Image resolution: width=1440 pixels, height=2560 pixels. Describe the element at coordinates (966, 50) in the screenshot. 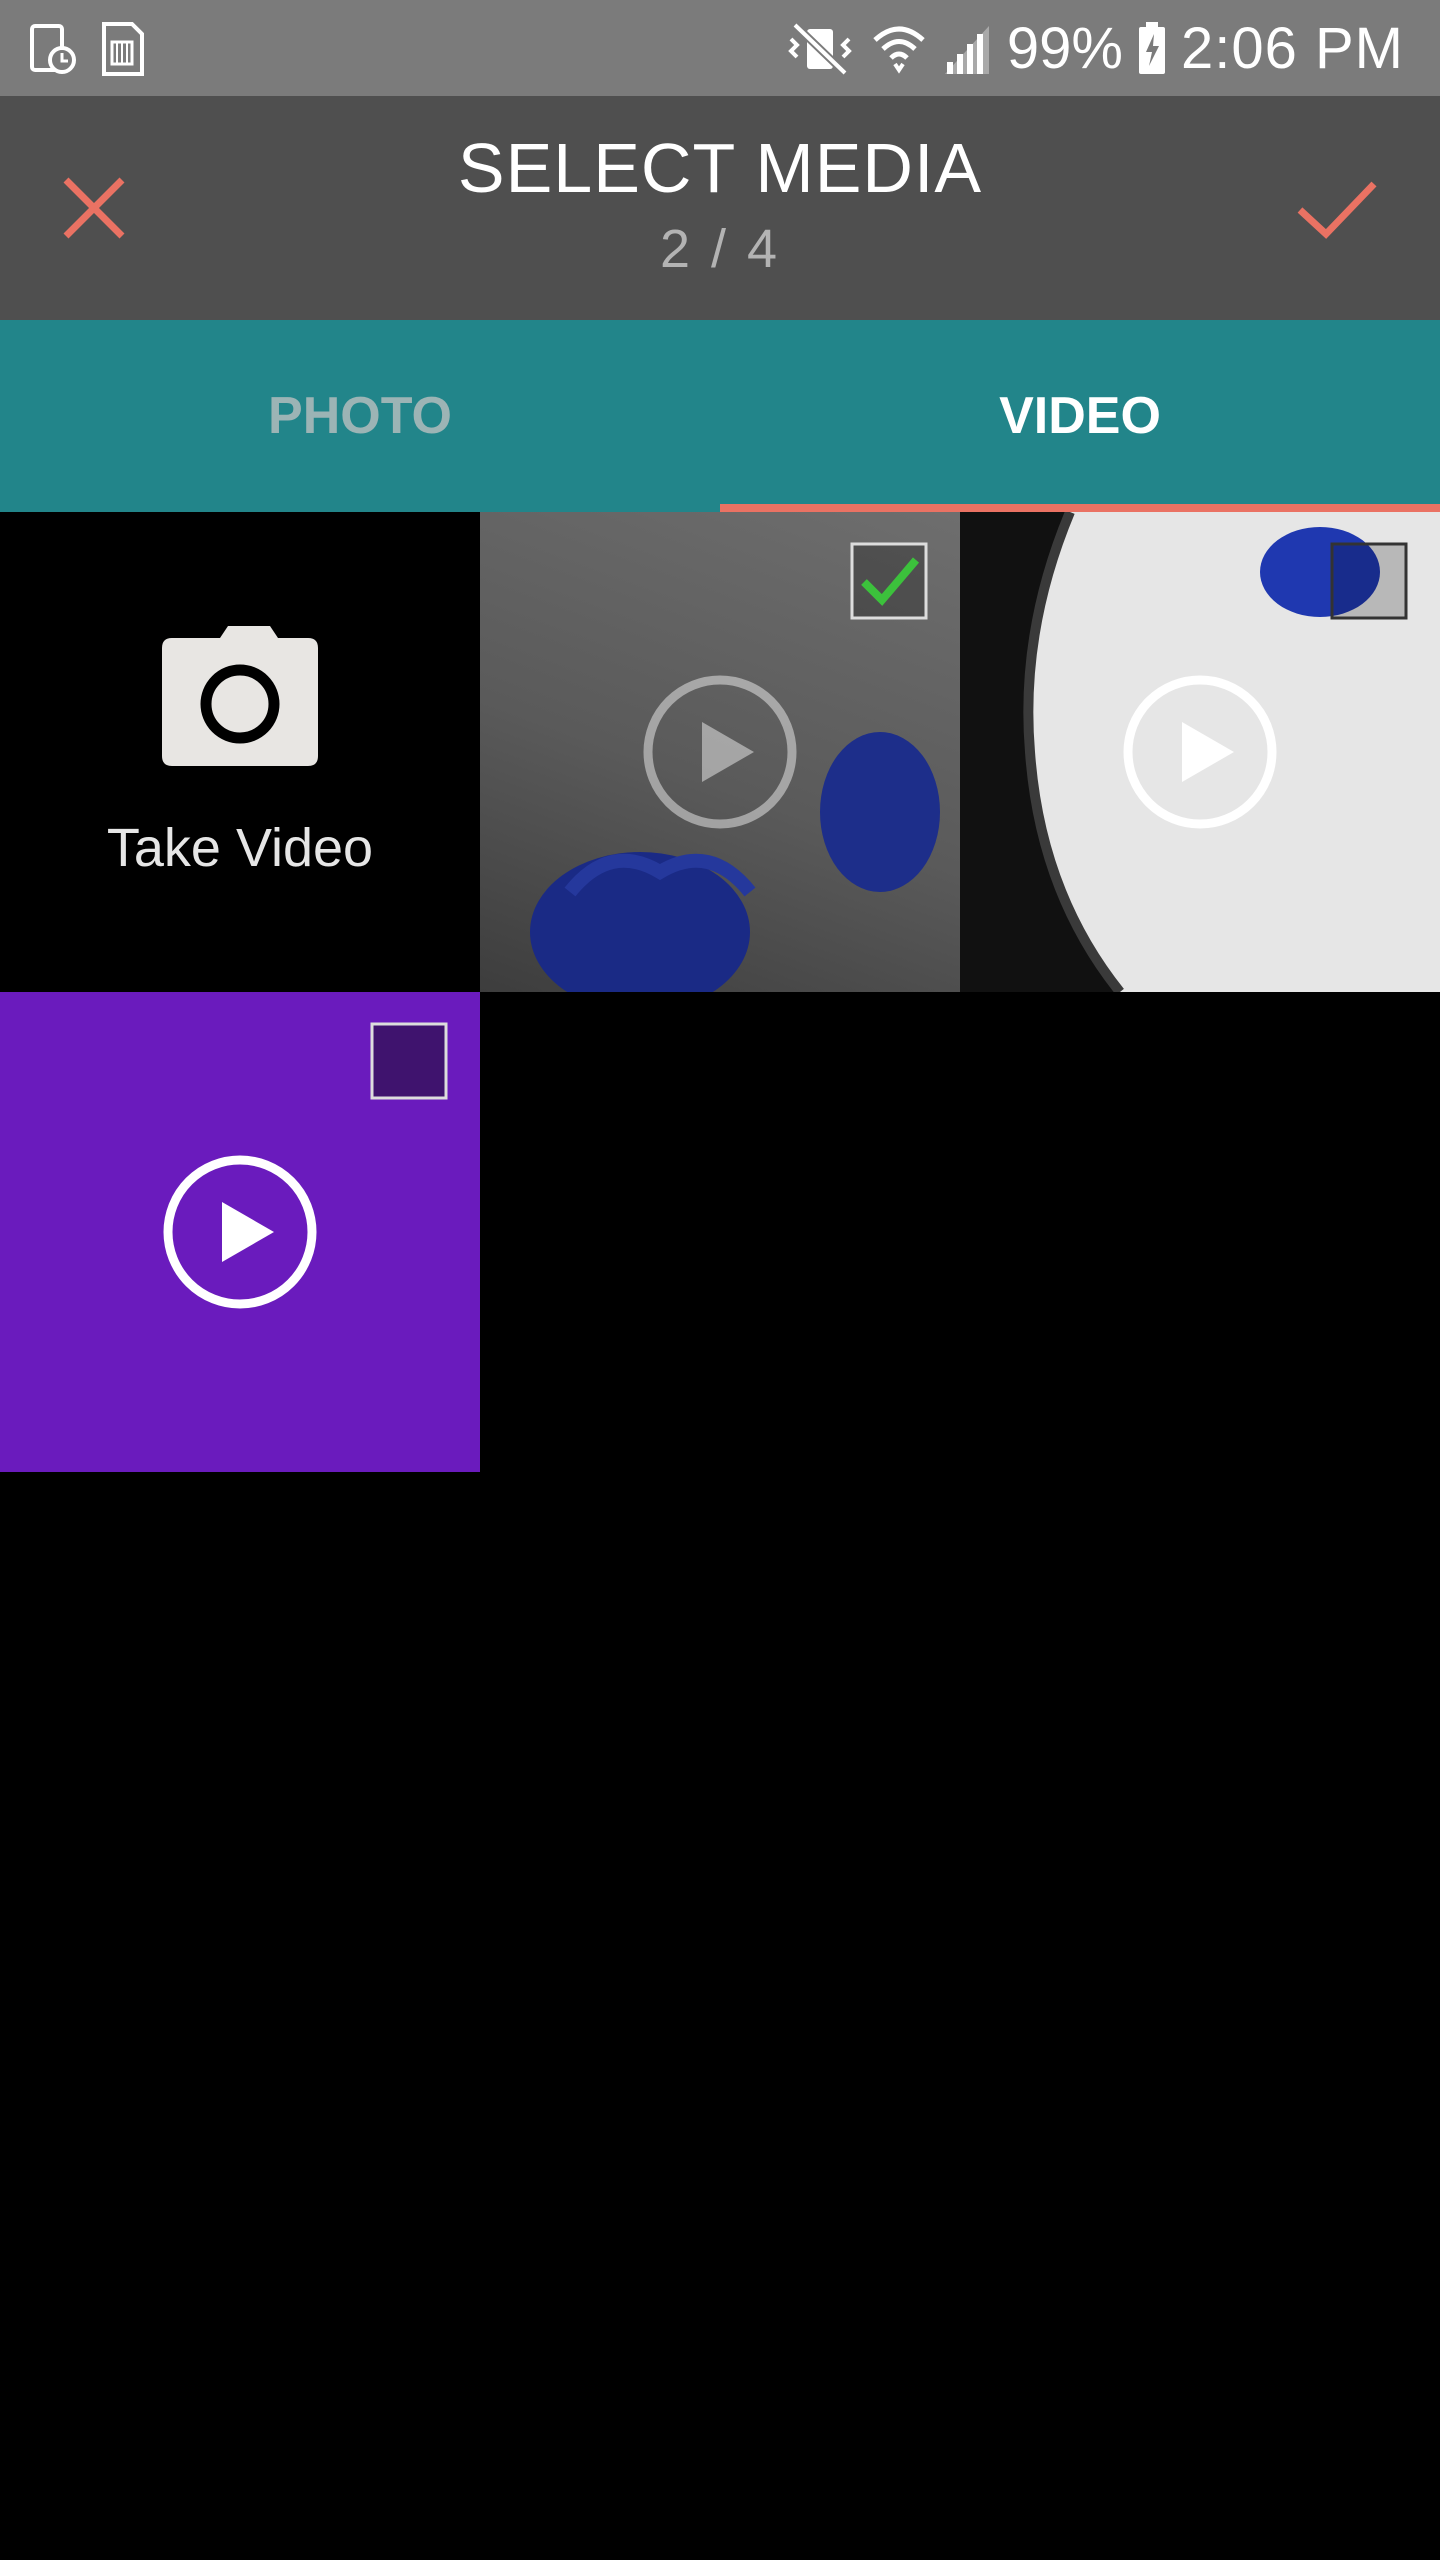

I see `signal-icon` at that location.